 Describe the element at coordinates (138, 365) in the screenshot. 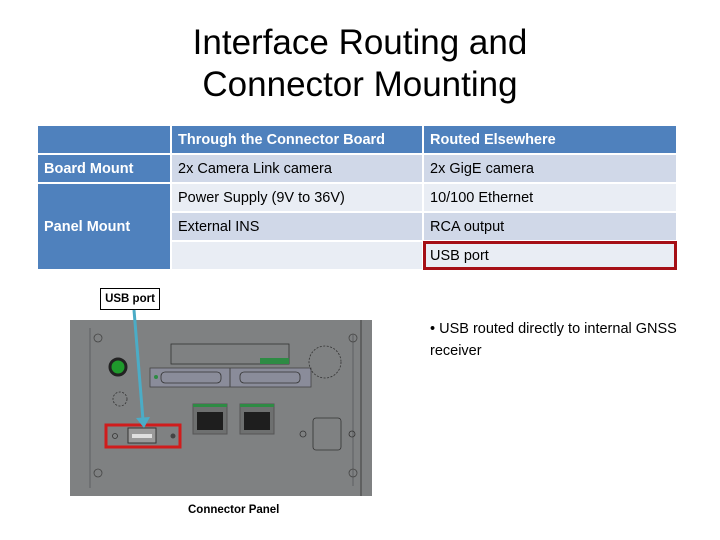

I see `arrow-line` at that location.